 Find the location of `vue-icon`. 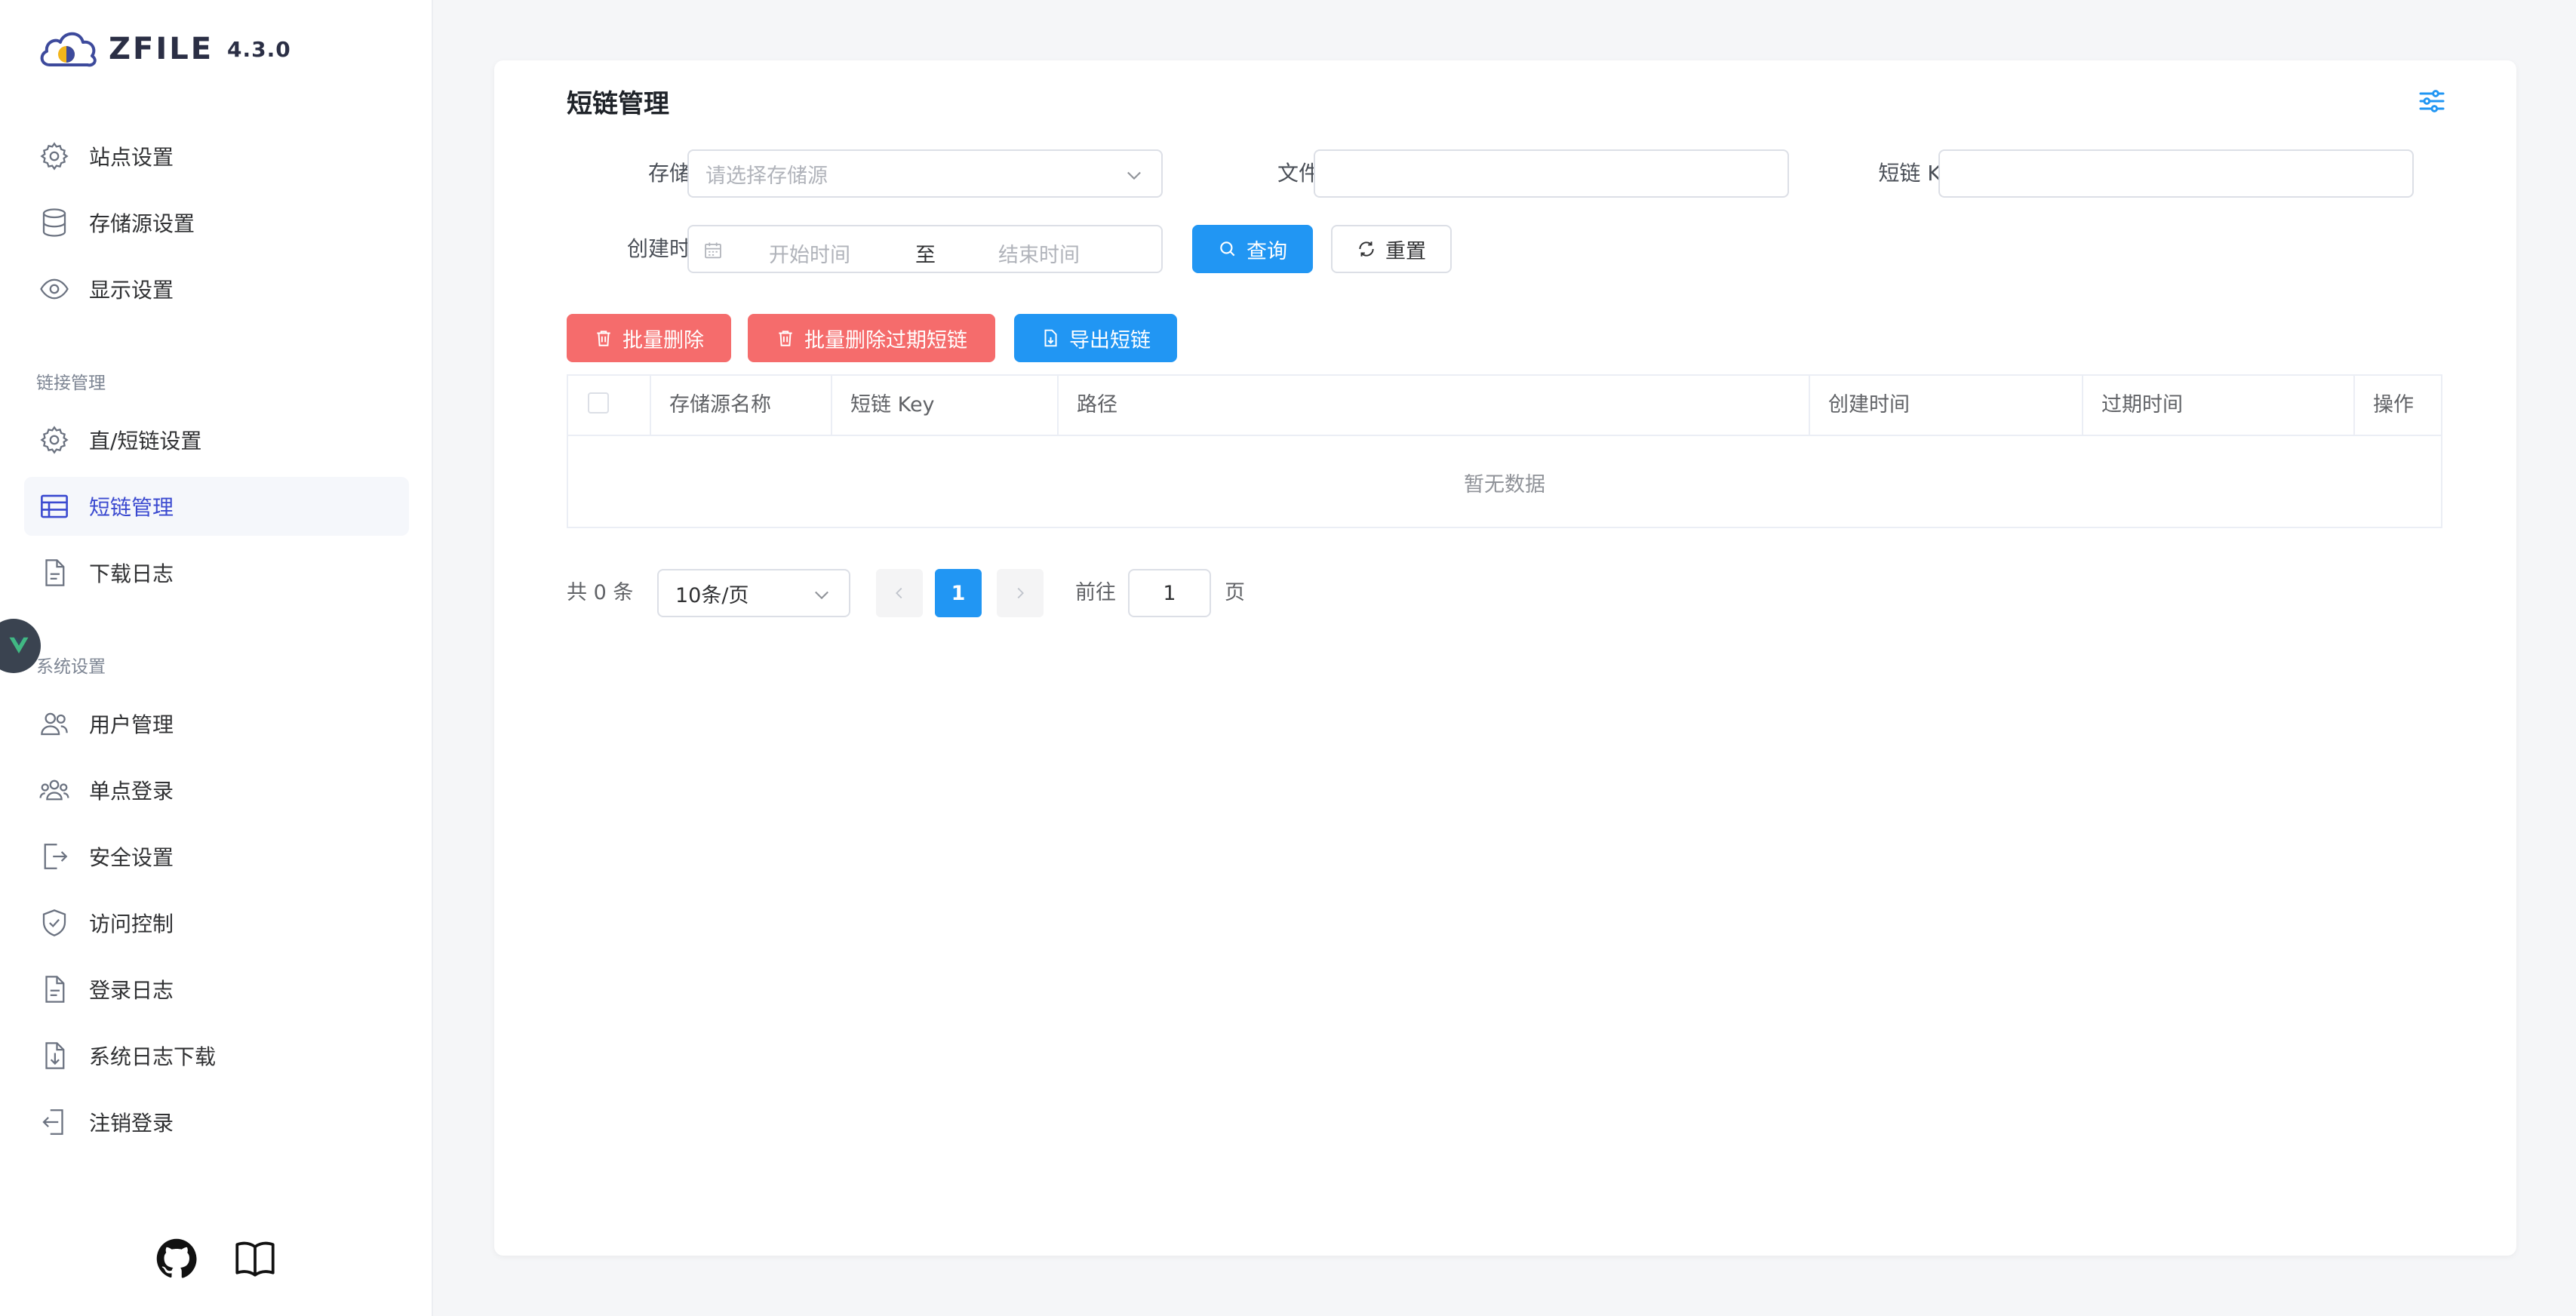

vue-icon is located at coordinates (19, 645).